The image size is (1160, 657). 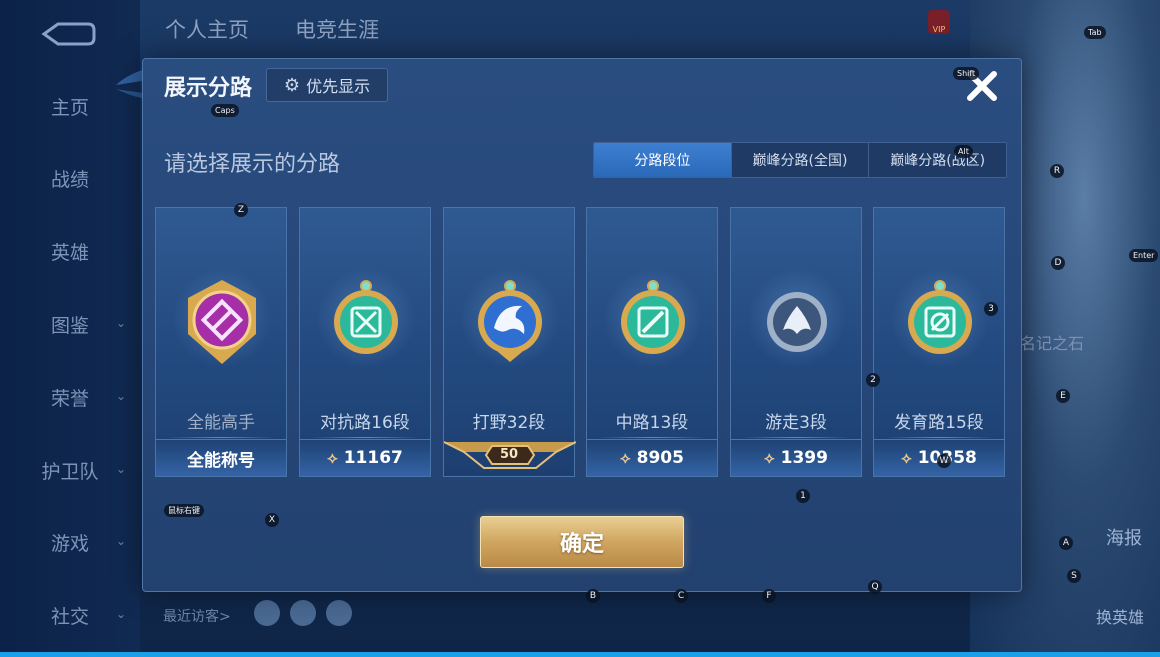 What do you see at coordinates (1066, 543) in the screenshot?
I see `key-hint-a: A` at bounding box center [1066, 543].